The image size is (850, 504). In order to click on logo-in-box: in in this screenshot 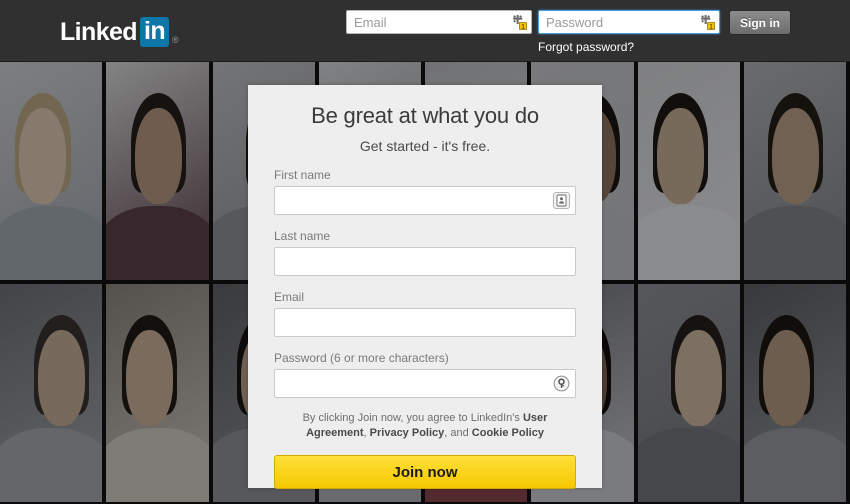, I will do `click(154, 32)`.